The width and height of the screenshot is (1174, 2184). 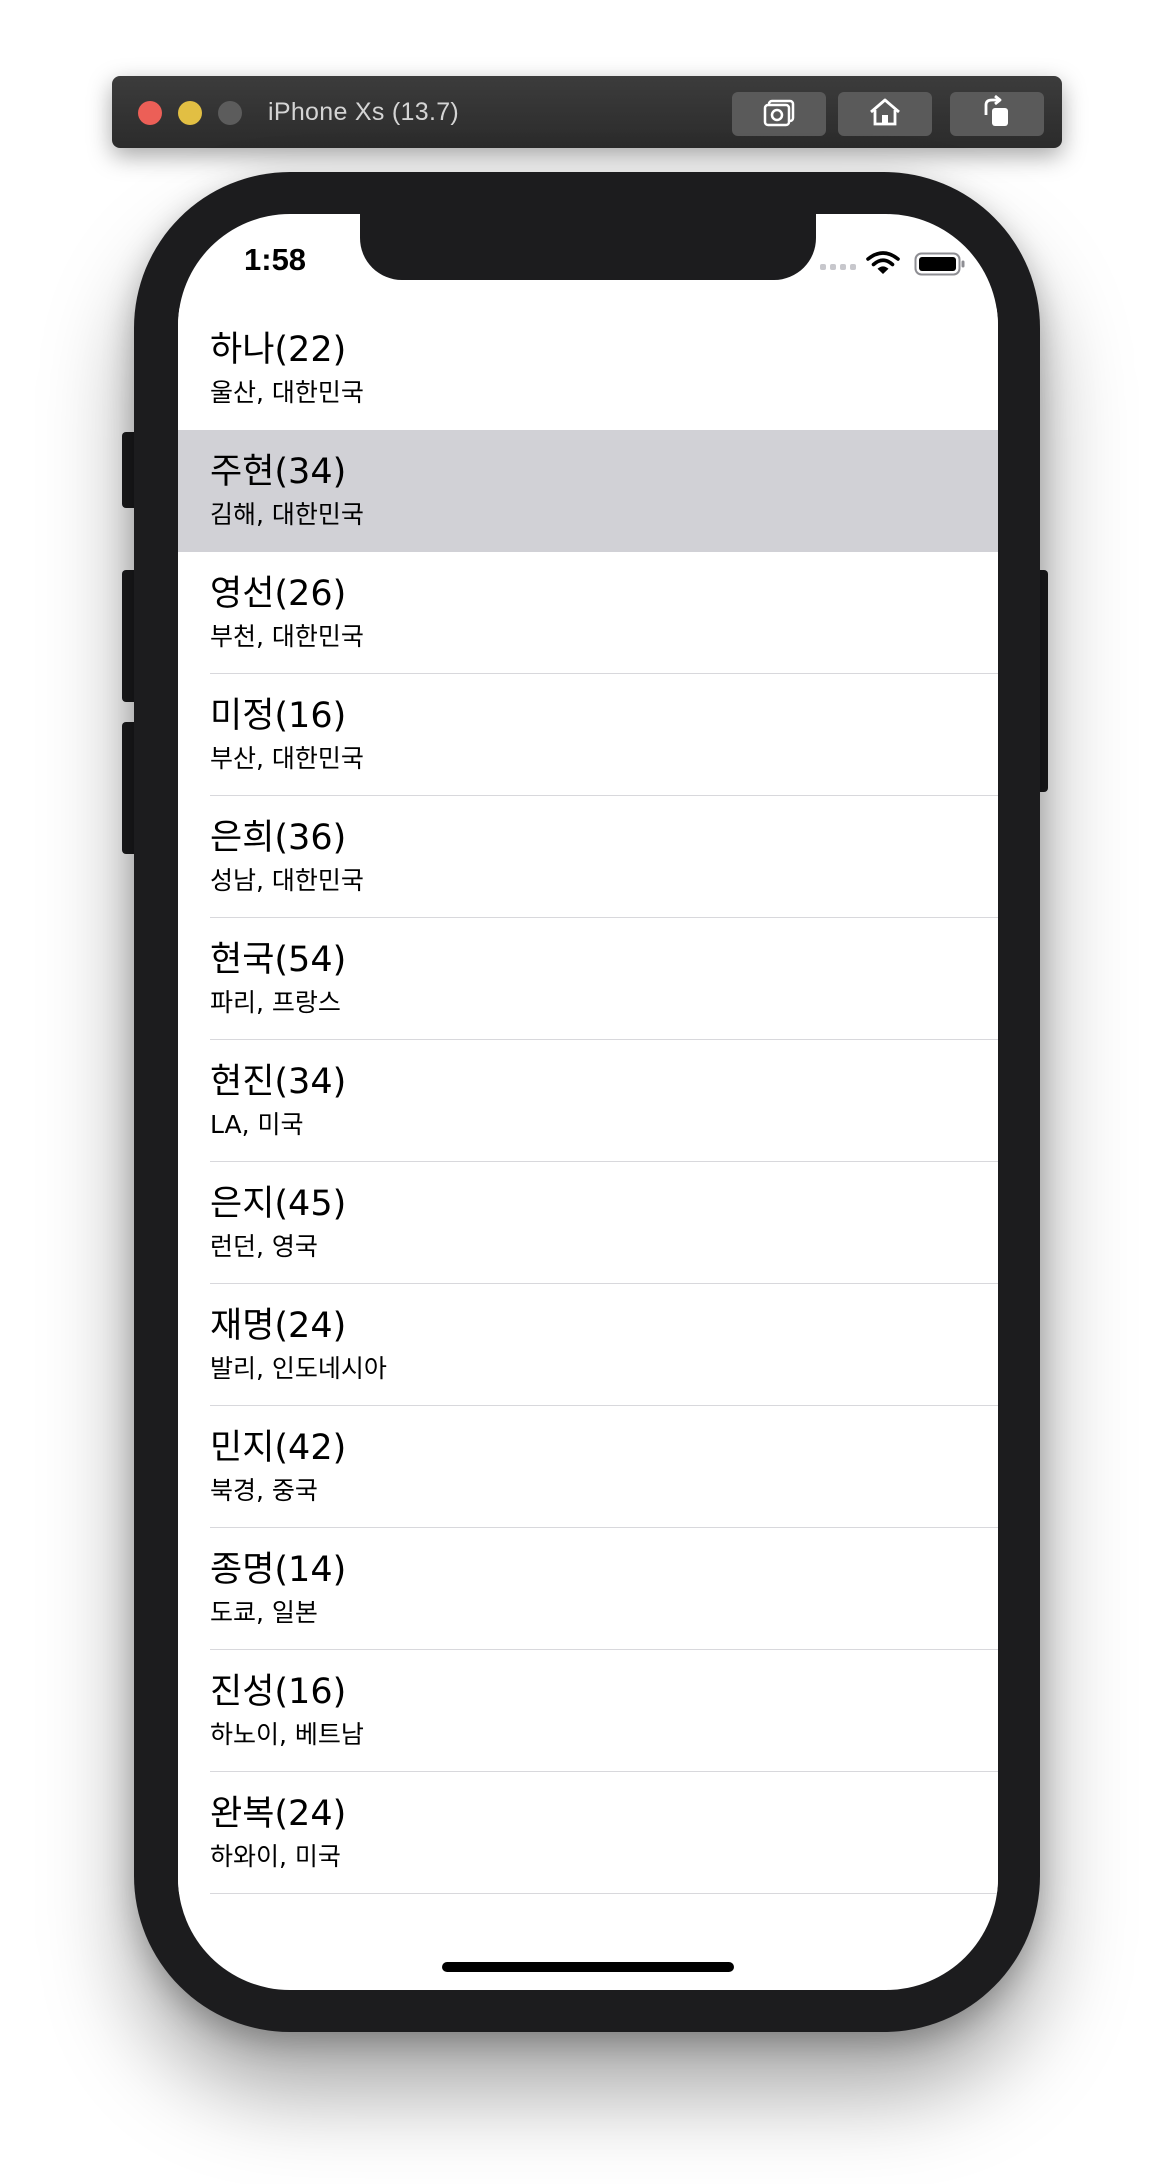 What do you see at coordinates (588, 979) in the screenshot?
I see `table-row: 현국(54) 파리, 프랑스` at bounding box center [588, 979].